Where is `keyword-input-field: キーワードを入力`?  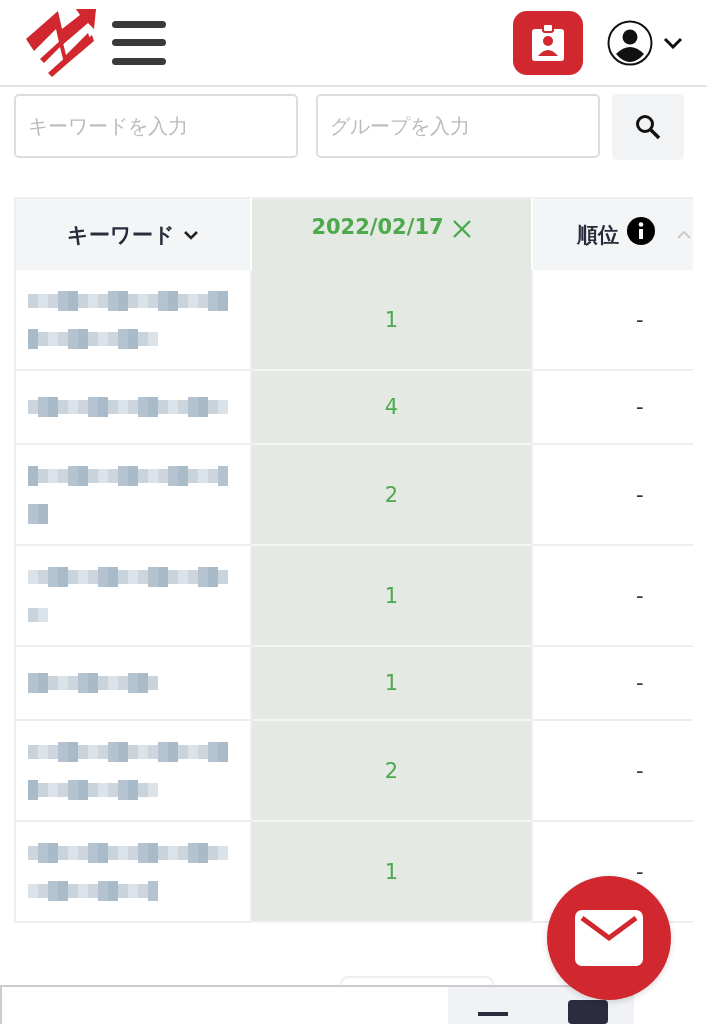 keyword-input-field: キーワードを入力 is located at coordinates (156, 126).